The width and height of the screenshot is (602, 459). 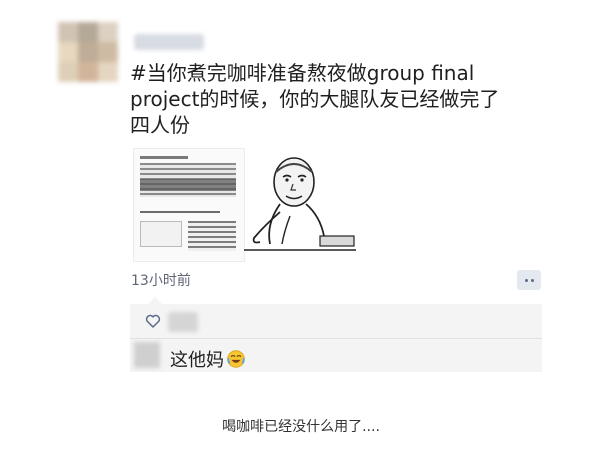 What do you see at coordinates (161, 281) in the screenshot?
I see `post-timestamp: 13小时前` at bounding box center [161, 281].